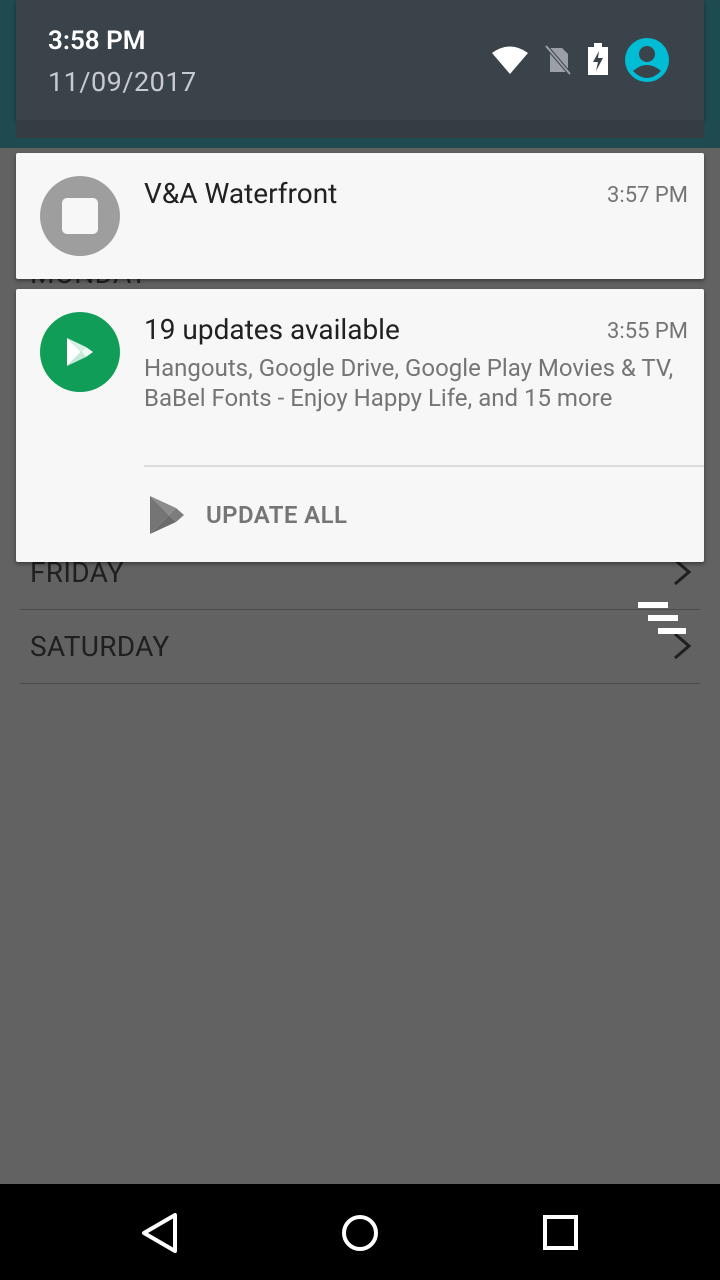 This screenshot has width=720, height=1280. I want to click on battery-charging-icon, so click(598, 59).